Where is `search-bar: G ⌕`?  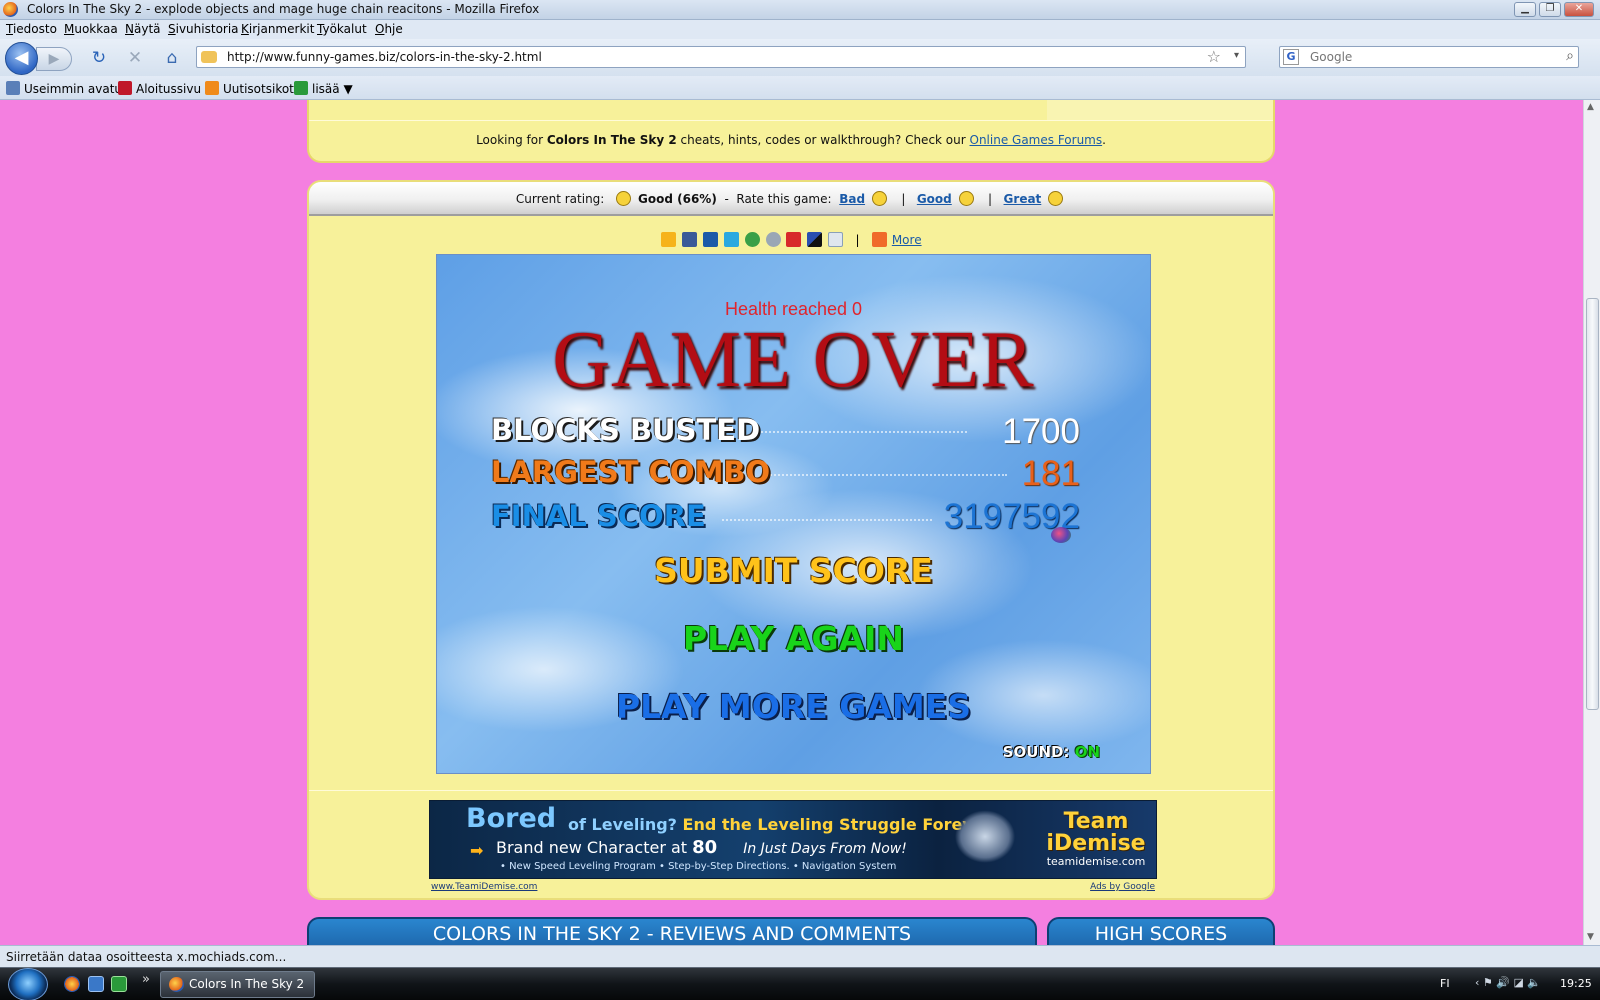 search-bar: G ⌕ is located at coordinates (1429, 57).